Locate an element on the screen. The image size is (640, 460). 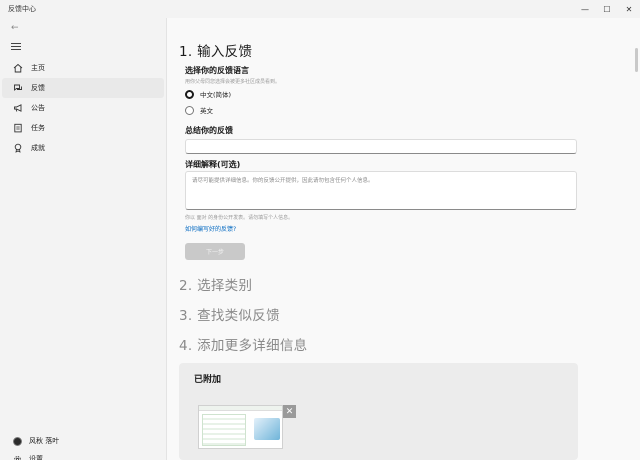
details-textarea: 请尽可能提供详细信息。你的反馈公开提供，因此请勿包含任何个人信息。 is located at coordinates (381, 190).